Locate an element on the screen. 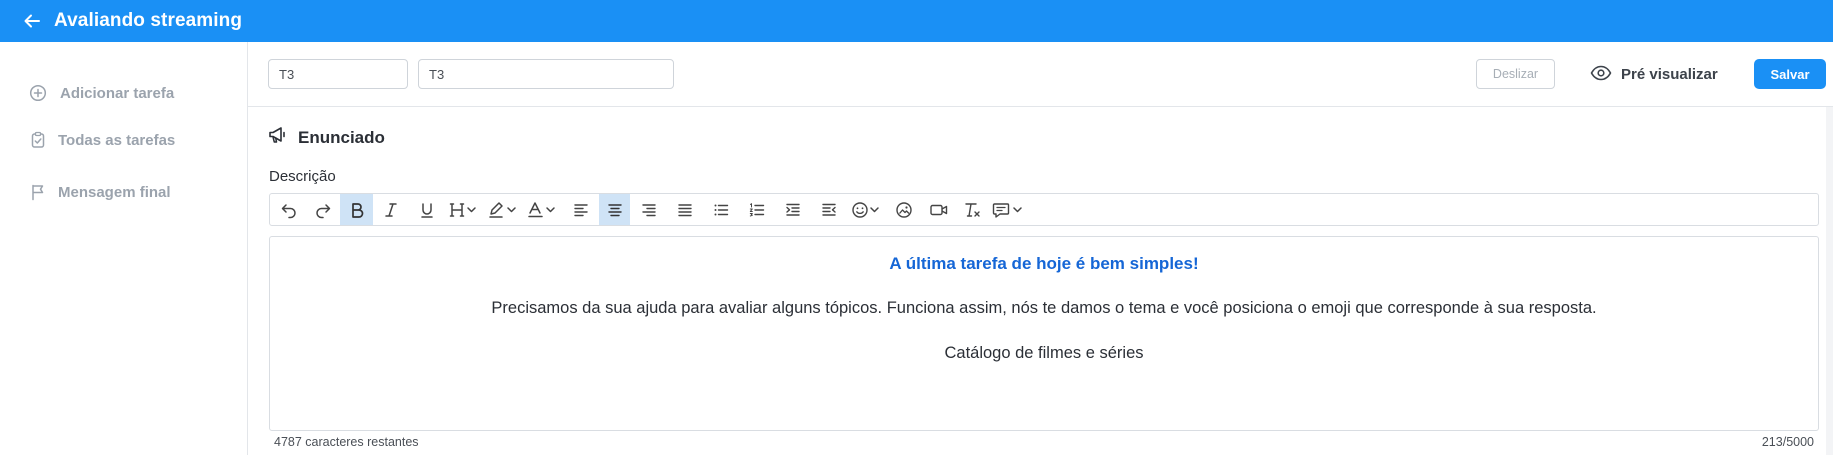  editor-topic: Catálogo de filmes e séries is located at coordinates (1044, 353).